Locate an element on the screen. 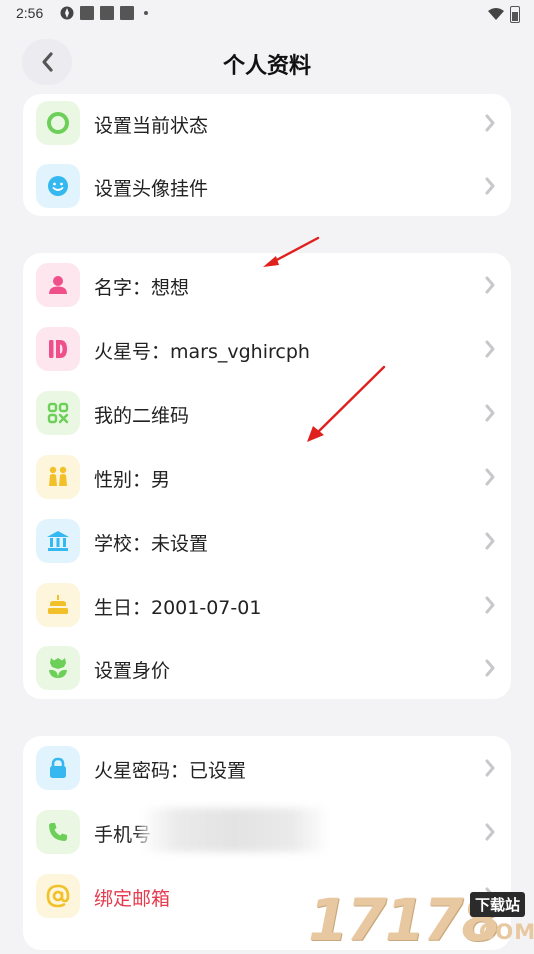  watermark-label: 下载站 is located at coordinates (498, 904).